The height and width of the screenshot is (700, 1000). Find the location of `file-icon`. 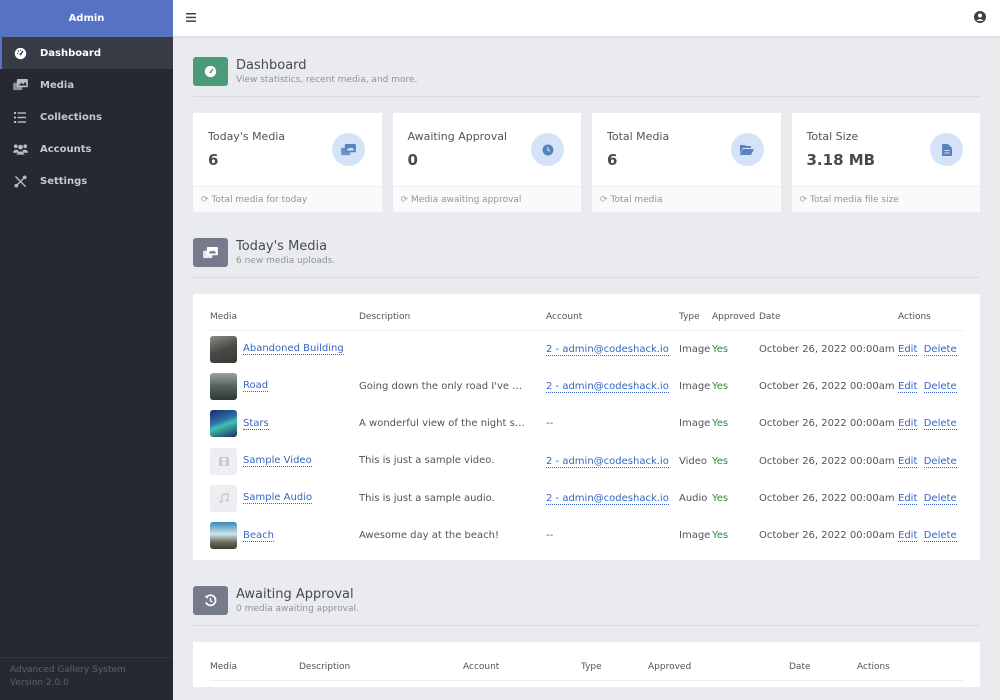

file-icon is located at coordinates (946, 149).